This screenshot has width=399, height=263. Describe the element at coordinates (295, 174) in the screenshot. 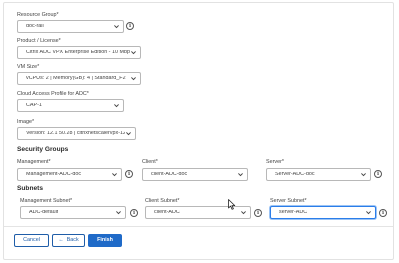

I see `server-sg-value: Server-ADC-doc` at that location.